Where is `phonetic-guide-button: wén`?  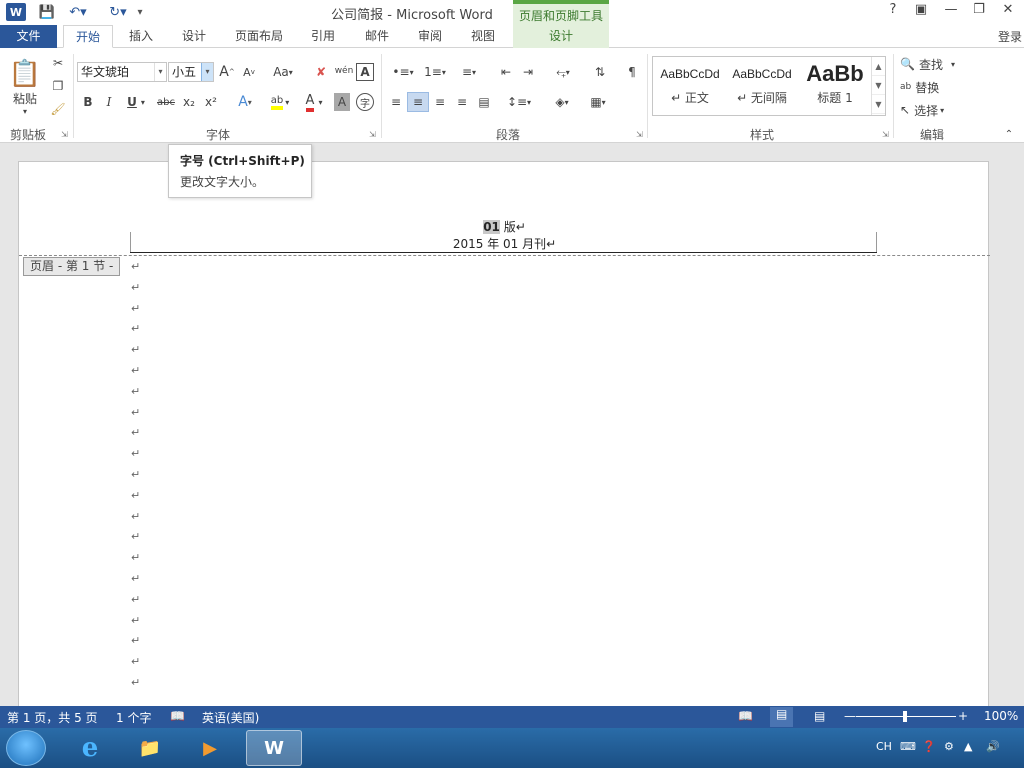 phonetic-guide-button: wén is located at coordinates (344, 71).